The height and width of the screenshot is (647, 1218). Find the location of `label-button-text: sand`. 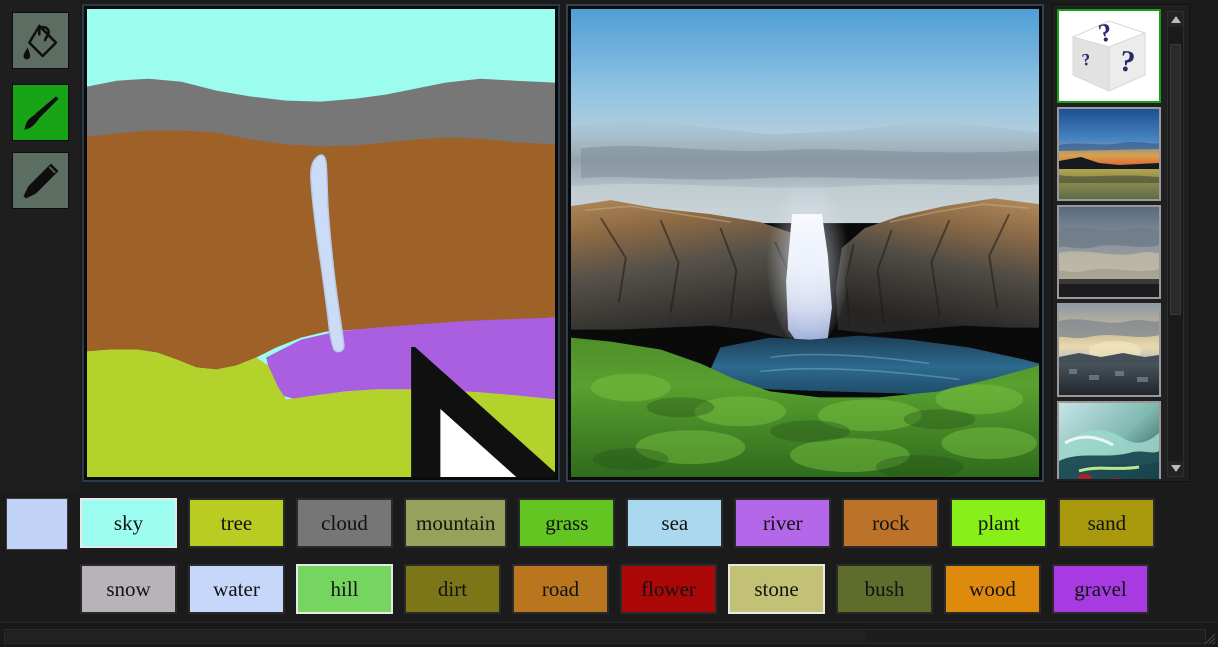

label-button-text: sand is located at coordinates (1107, 522).